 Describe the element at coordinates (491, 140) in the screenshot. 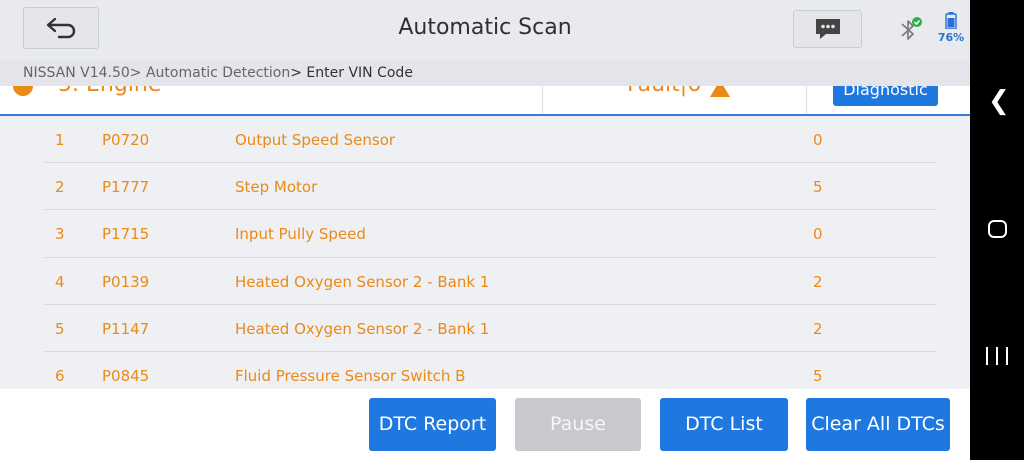

I see `table-row: 1 P0720 Output Speed Sensor 0` at that location.